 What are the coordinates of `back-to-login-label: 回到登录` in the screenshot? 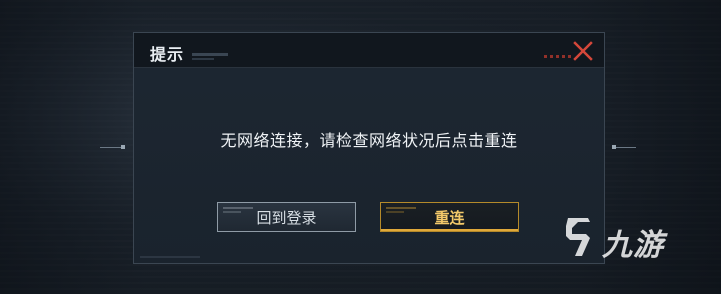 It's located at (286, 217).